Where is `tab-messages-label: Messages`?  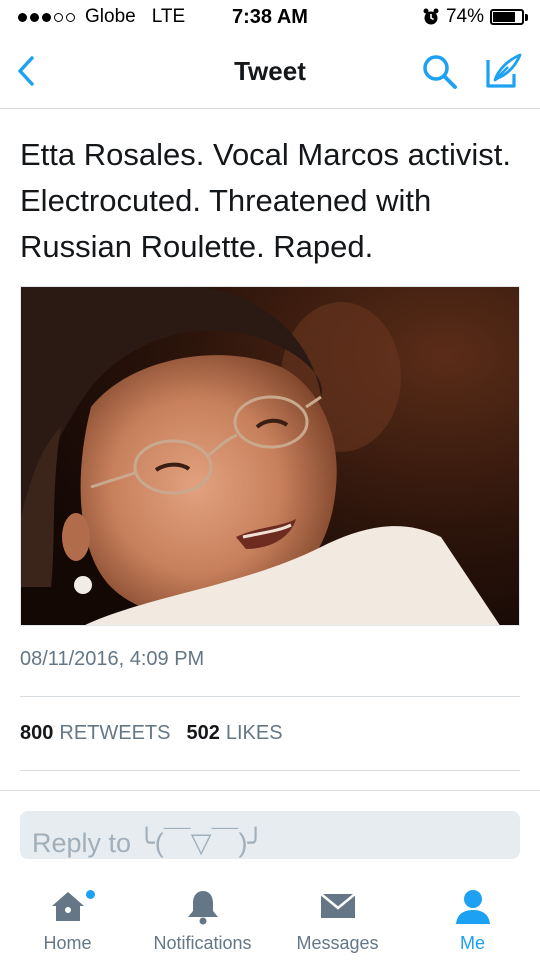
tab-messages-label: Messages is located at coordinates (337, 943).